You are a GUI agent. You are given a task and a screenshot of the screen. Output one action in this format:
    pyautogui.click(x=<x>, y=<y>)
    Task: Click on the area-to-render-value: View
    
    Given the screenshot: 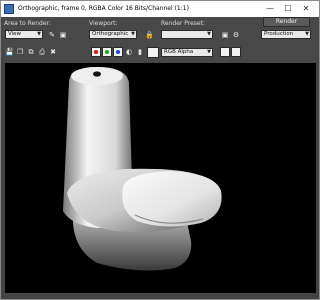 What is the action you would take?
    pyautogui.click(x=15, y=34)
    